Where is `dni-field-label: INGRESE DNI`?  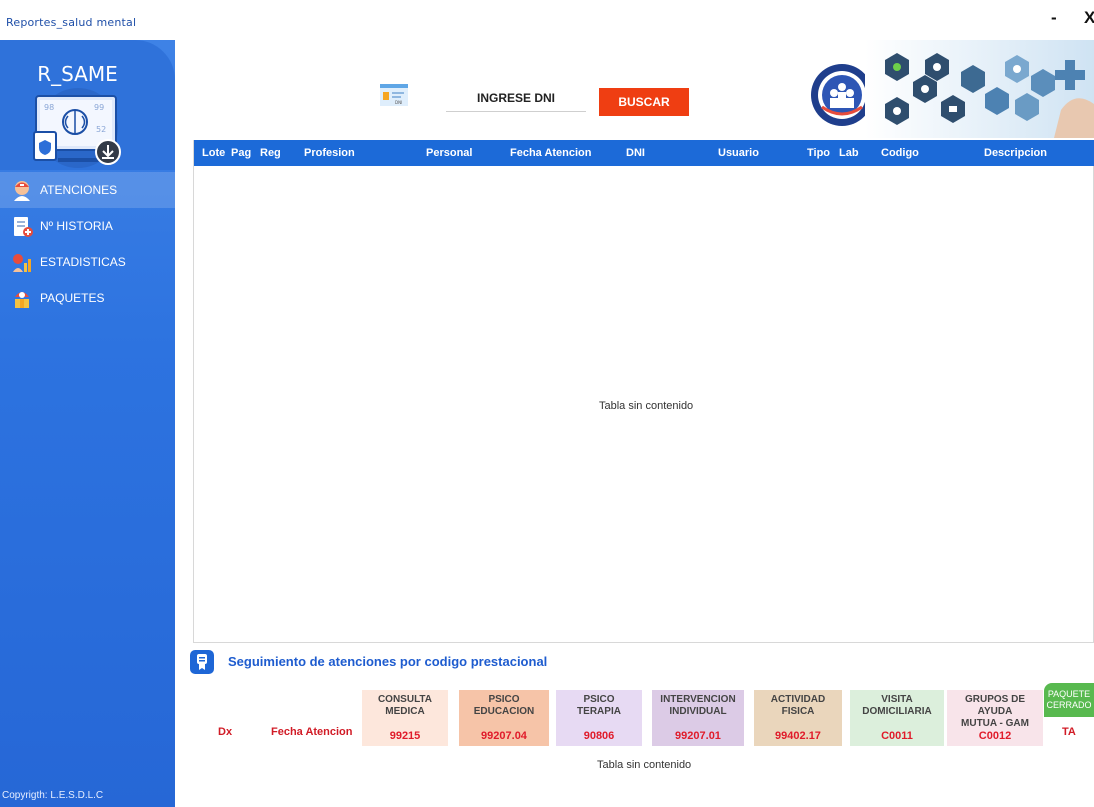
dni-field-label: INGRESE DNI is located at coordinates (516, 98).